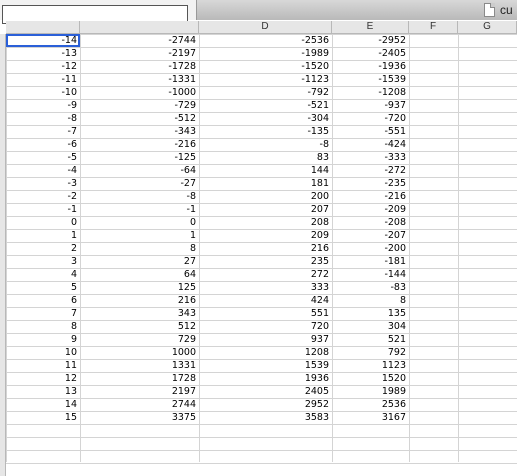 The height and width of the screenshot is (476, 517). What do you see at coordinates (43, 105) in the screenshot?
I see `table-cell: -9` at bounding box center [43, 105].